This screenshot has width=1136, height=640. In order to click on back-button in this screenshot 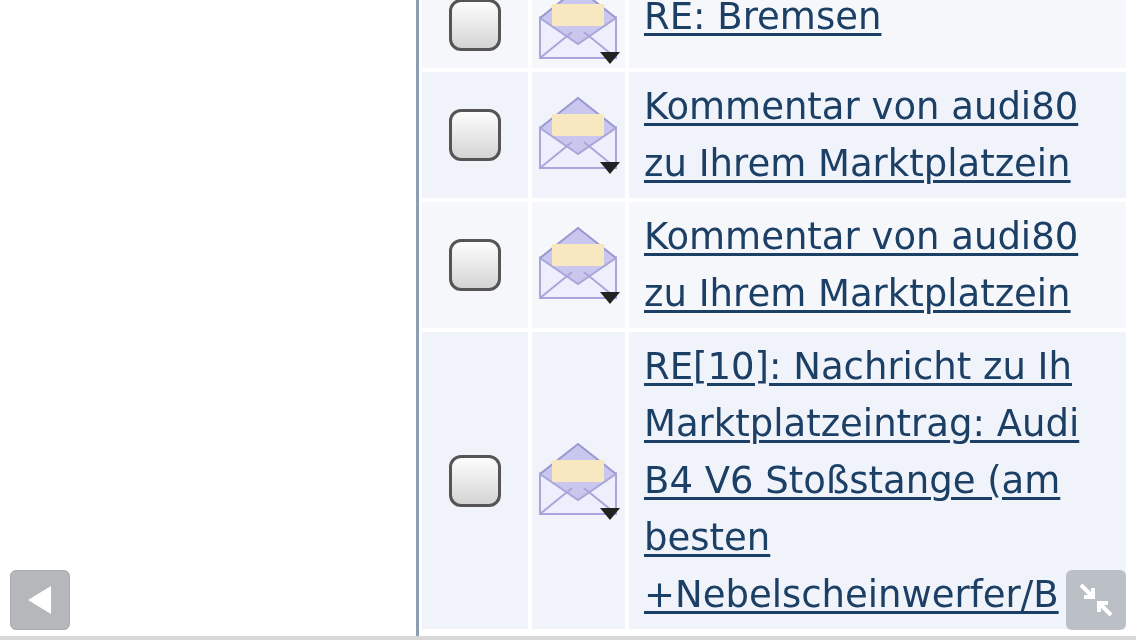, I will do `click(40, 600)`.